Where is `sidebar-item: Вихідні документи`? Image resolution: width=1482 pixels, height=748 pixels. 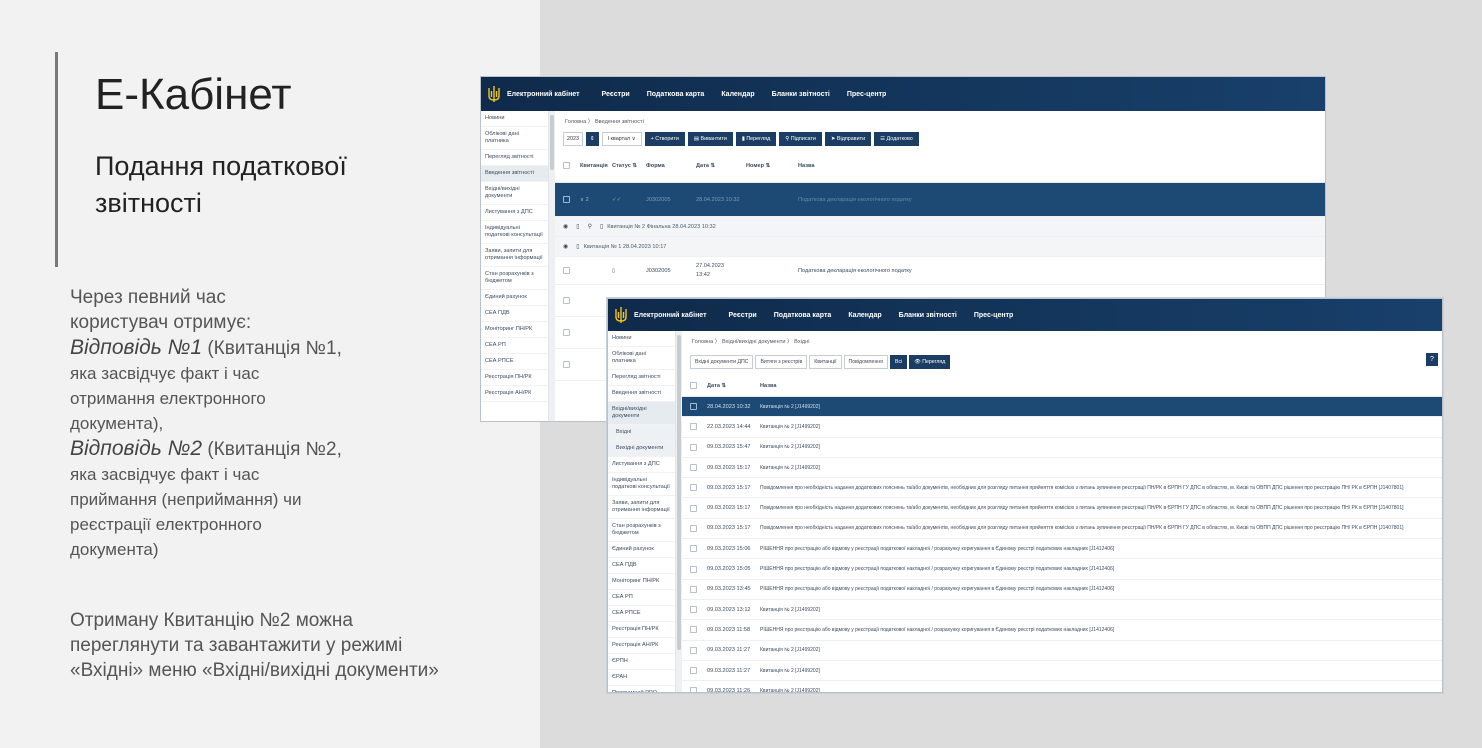
sidebar-item: Вихідні документи is located at coordinates (641, 449).